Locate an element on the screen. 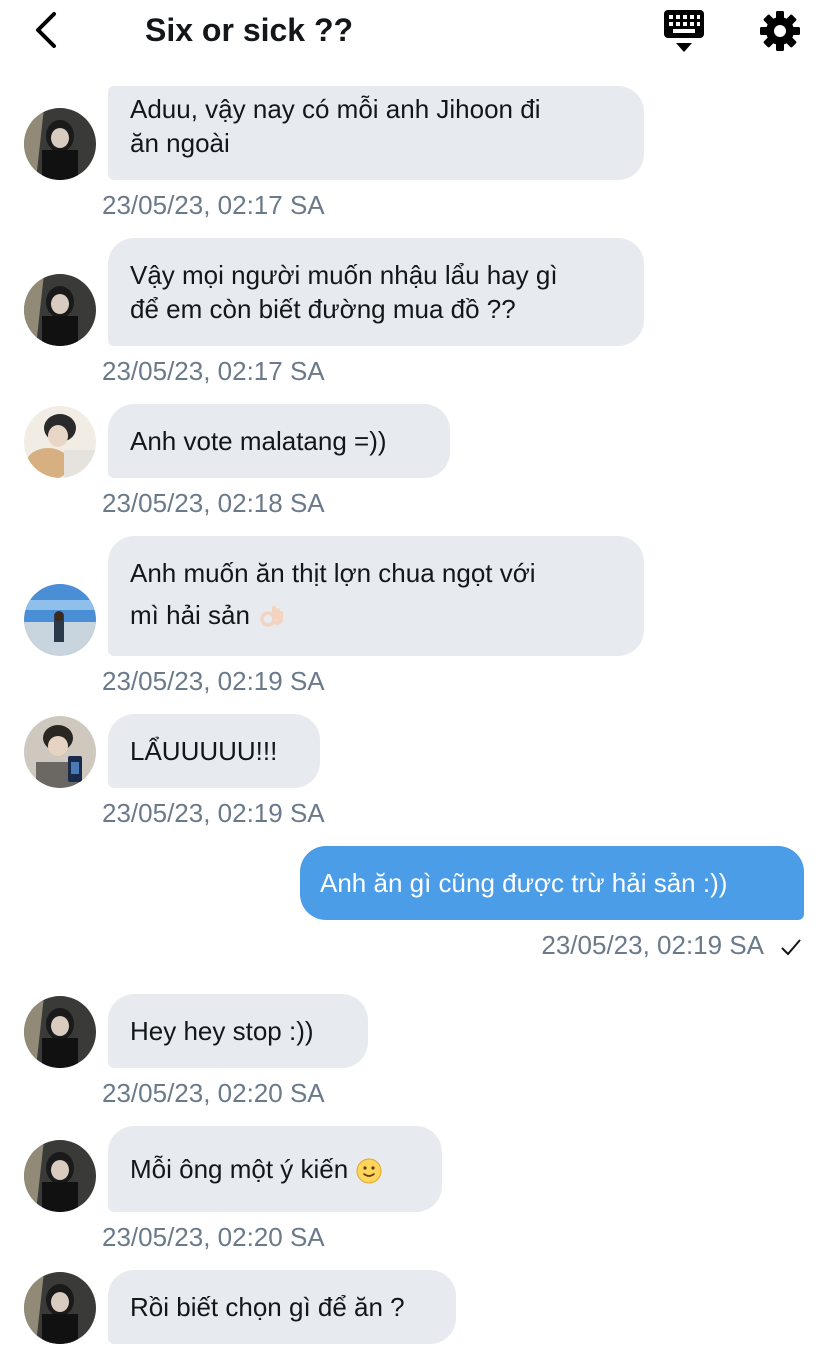 This screenshot has height=1355, width=828. message-text: mì hải sản is located at coordinates (190, 615).